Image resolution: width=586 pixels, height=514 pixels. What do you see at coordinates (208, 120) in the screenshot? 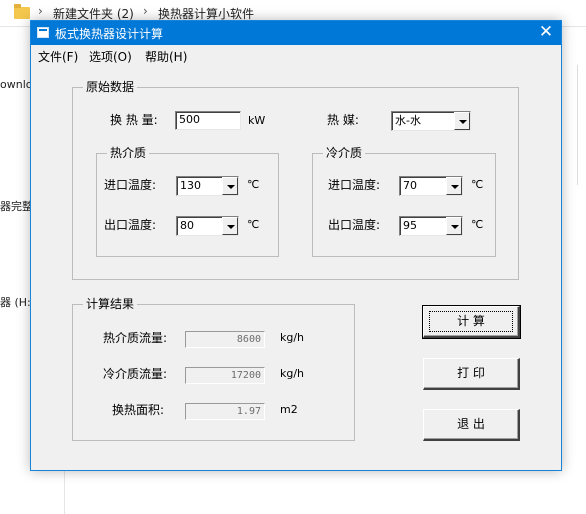
I see `heat-load-input: 500` at bounding box center [208, 120].